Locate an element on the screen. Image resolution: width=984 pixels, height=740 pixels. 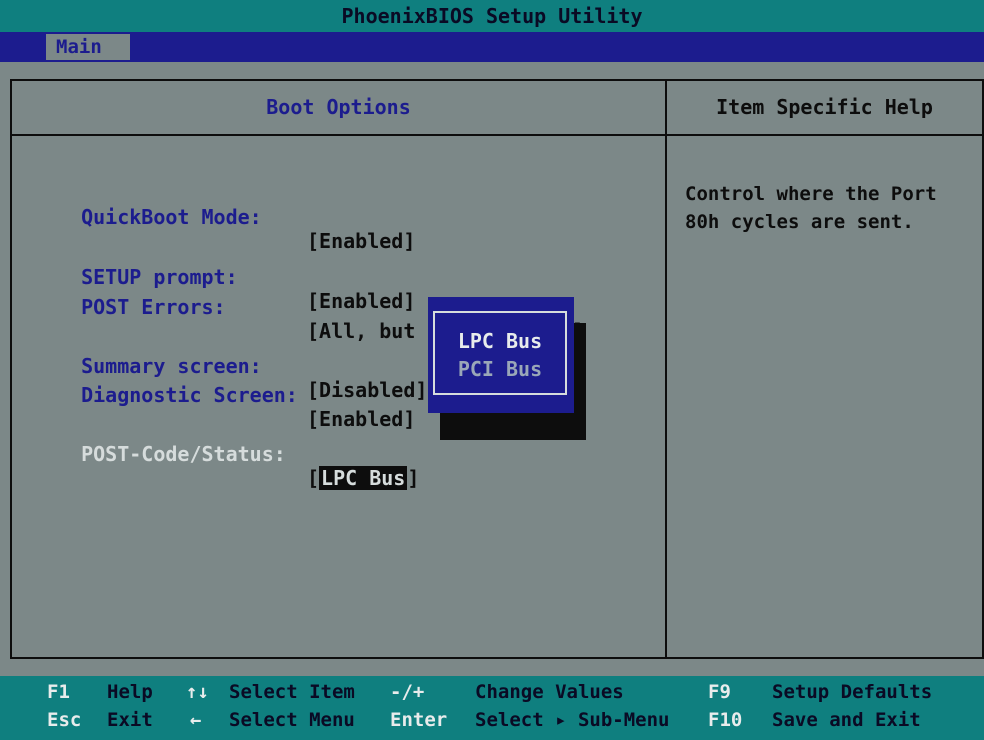
key-save-exit-label: Save and Exit is located at coordinates (846, 720).